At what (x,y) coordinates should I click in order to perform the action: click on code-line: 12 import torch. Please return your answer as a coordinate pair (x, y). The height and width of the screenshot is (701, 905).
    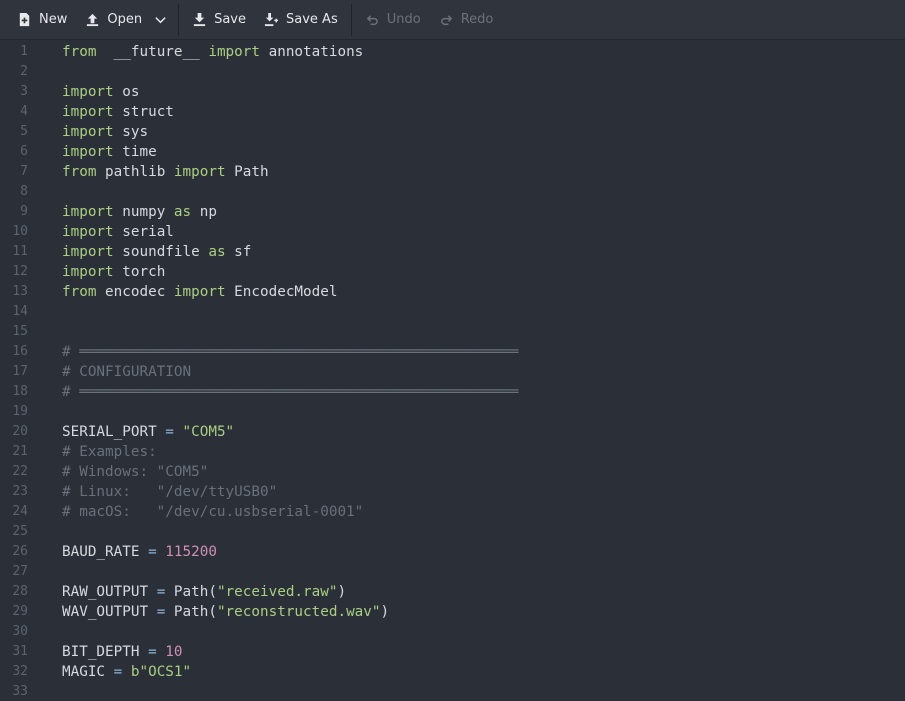
    Looking at the image, I should click on (452, 272).